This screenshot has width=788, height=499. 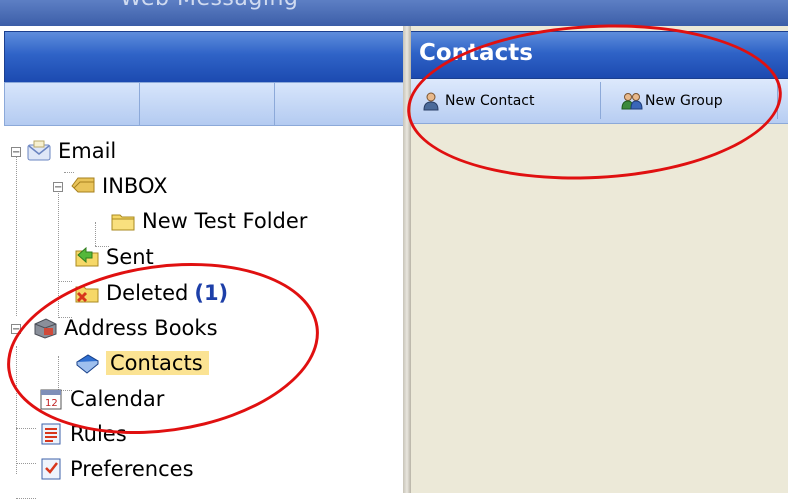 I want to click on svg-text: 12, so click(x=51, y=403).